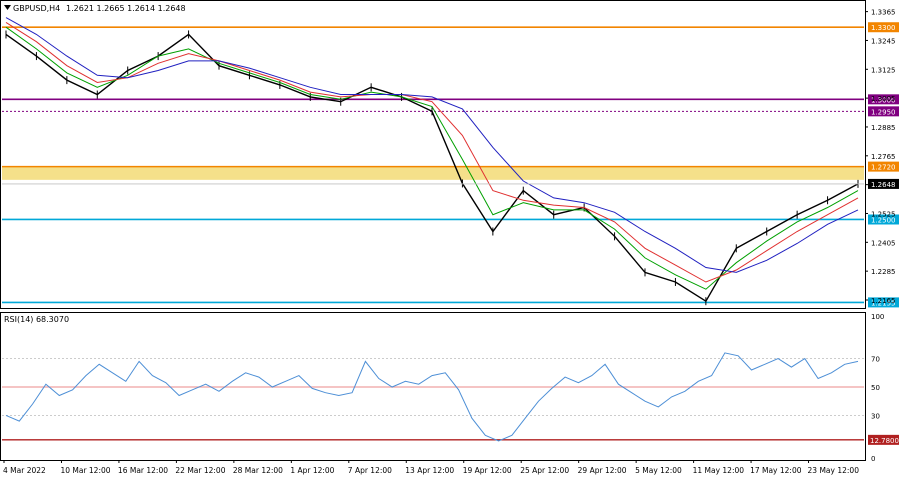  I want to click on price-tick-label-9: 1.2285, so click(883, 272).